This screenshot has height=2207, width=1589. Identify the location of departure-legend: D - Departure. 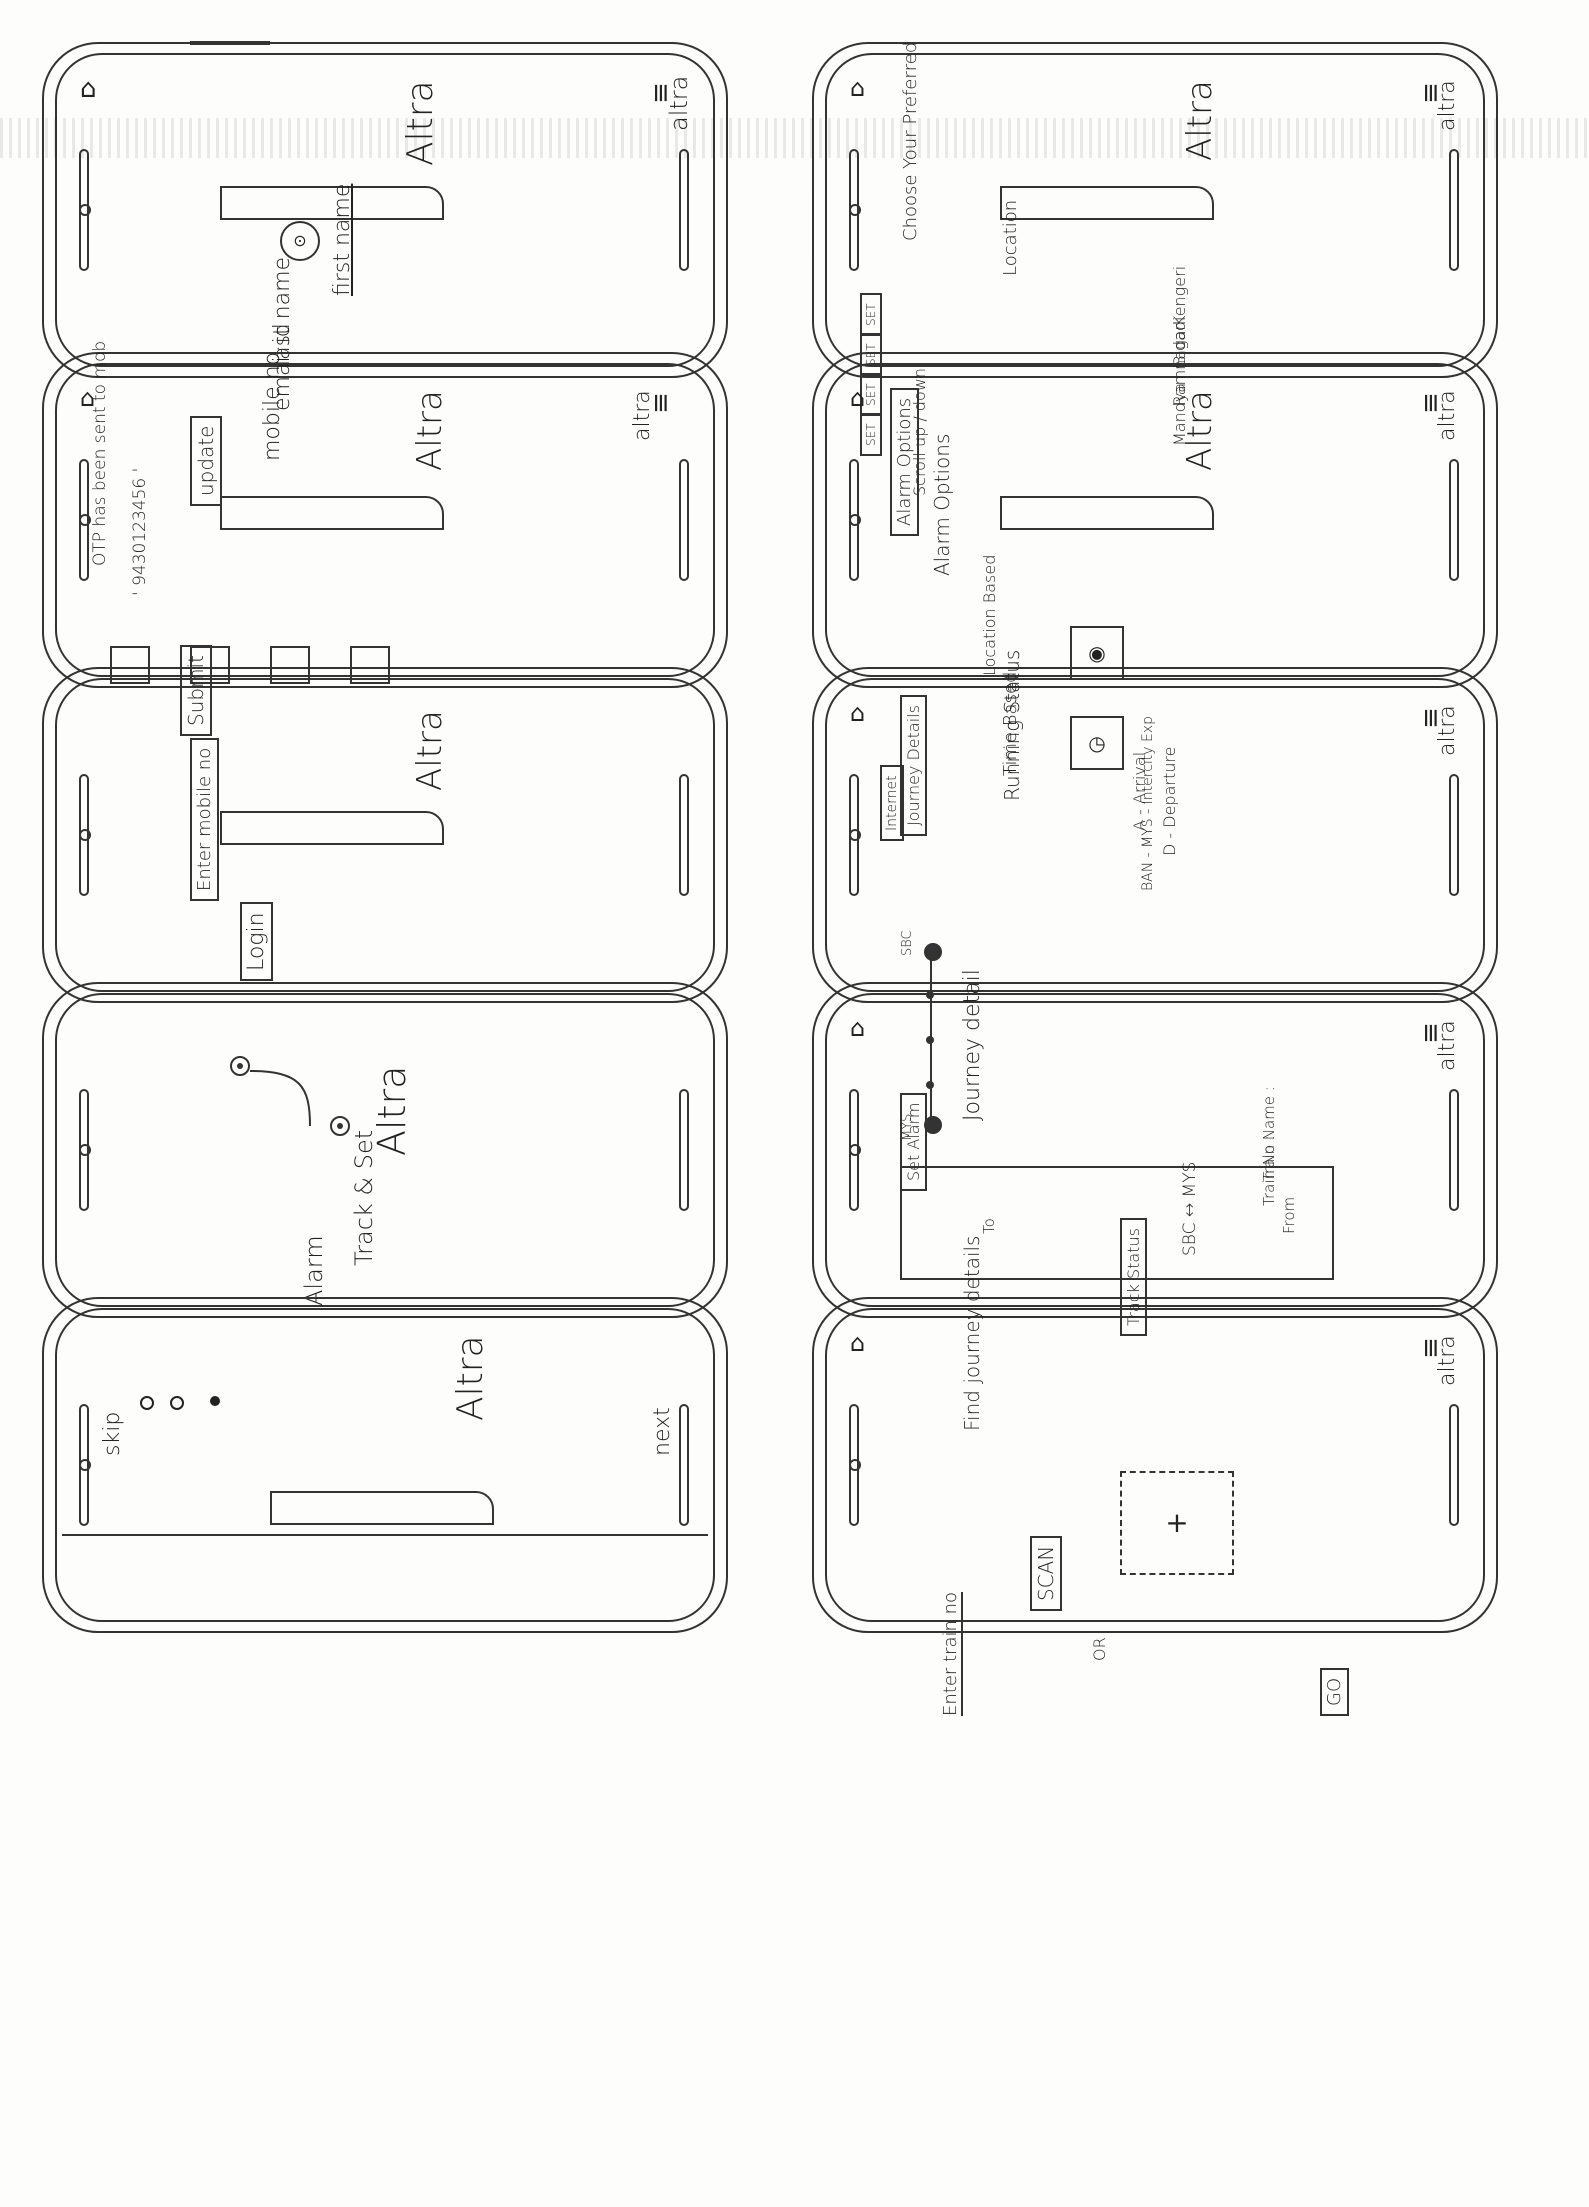
(1169, 801).